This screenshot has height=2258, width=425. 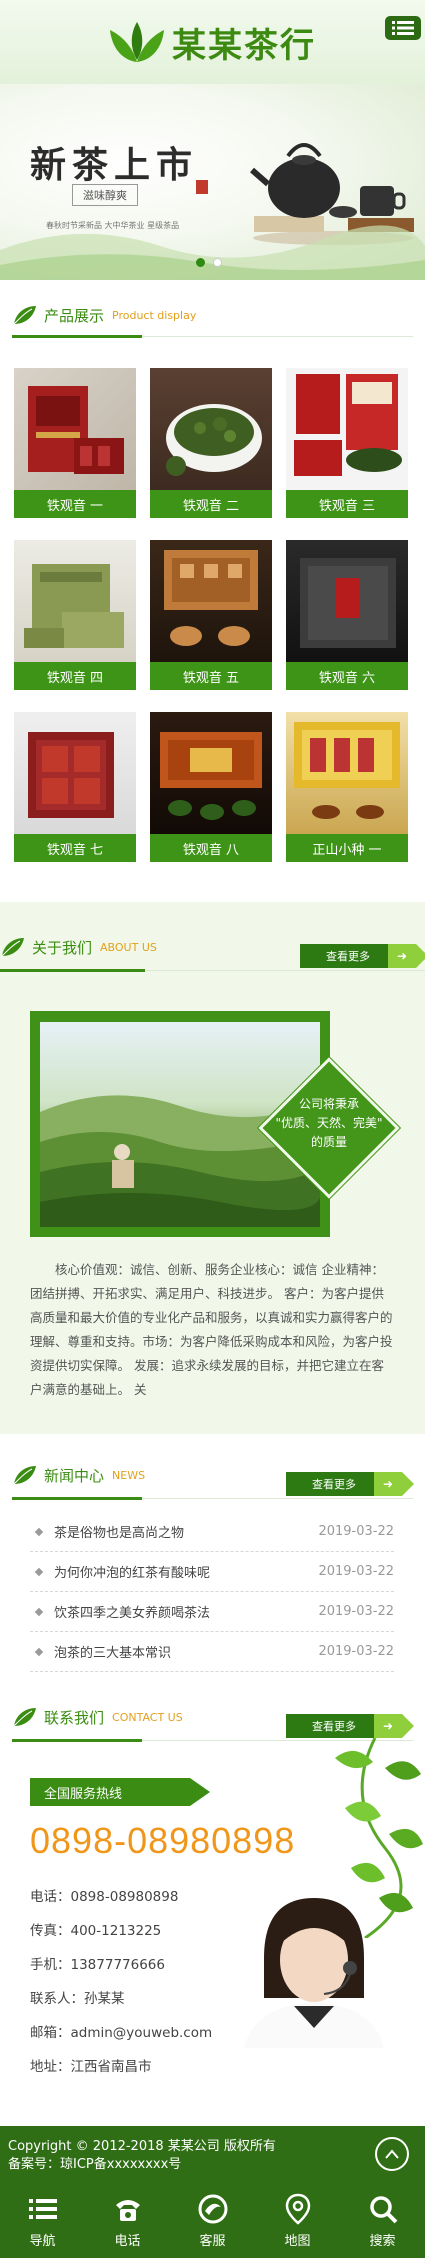 What do you see at coordinates (142, 2146) in the screenshot?
I see `copyright-text: Copyright © 2012-2018 某某公司 版权所有` at bounding box center [142, 2146].